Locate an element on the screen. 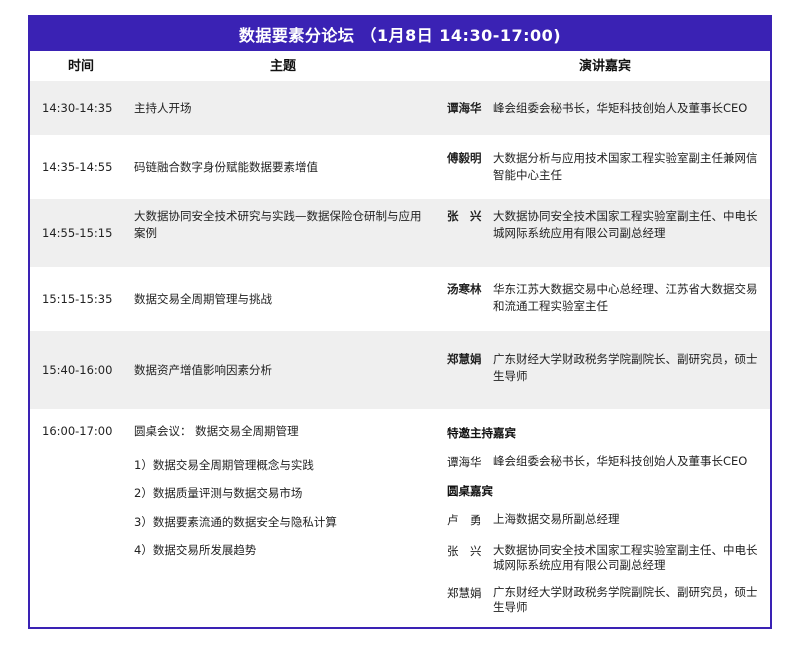 This screenshot has height=648, width=800. speaker-role: 华东江苏大数据交易中心总经理、江苏省大数据交易和流通工程实验室主任 is located at coordinates (625, 297).